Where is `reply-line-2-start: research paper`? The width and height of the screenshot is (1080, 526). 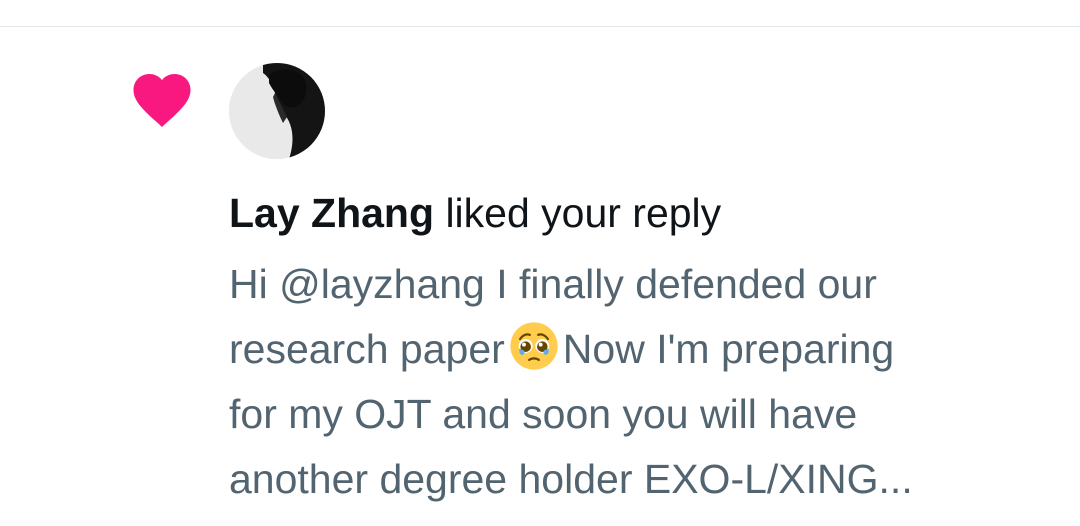 reply-line-2-start: research paper is located at coordinates (367, 349).